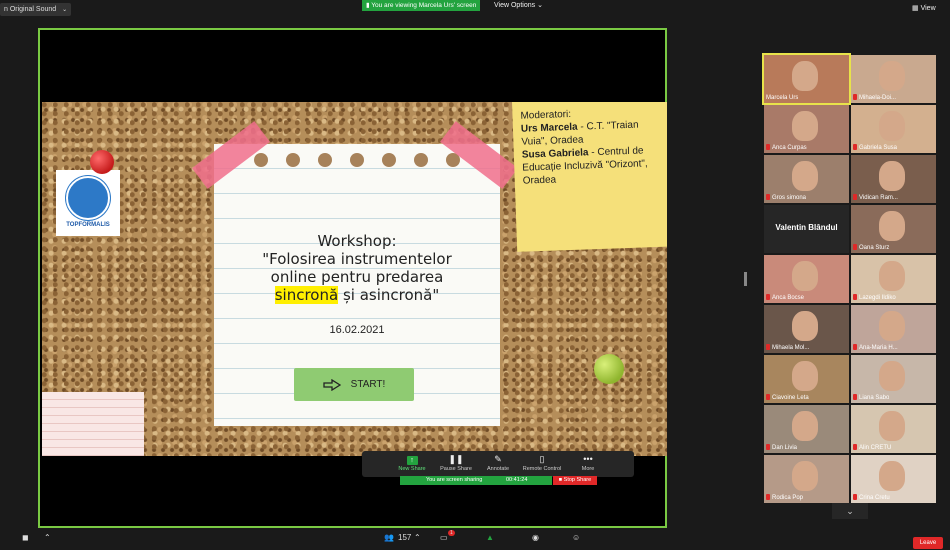 The image size is (950, 550). Describe the element at coordinates (928, 543) in the screenshot. I see `leave-button: Leave` at that location.